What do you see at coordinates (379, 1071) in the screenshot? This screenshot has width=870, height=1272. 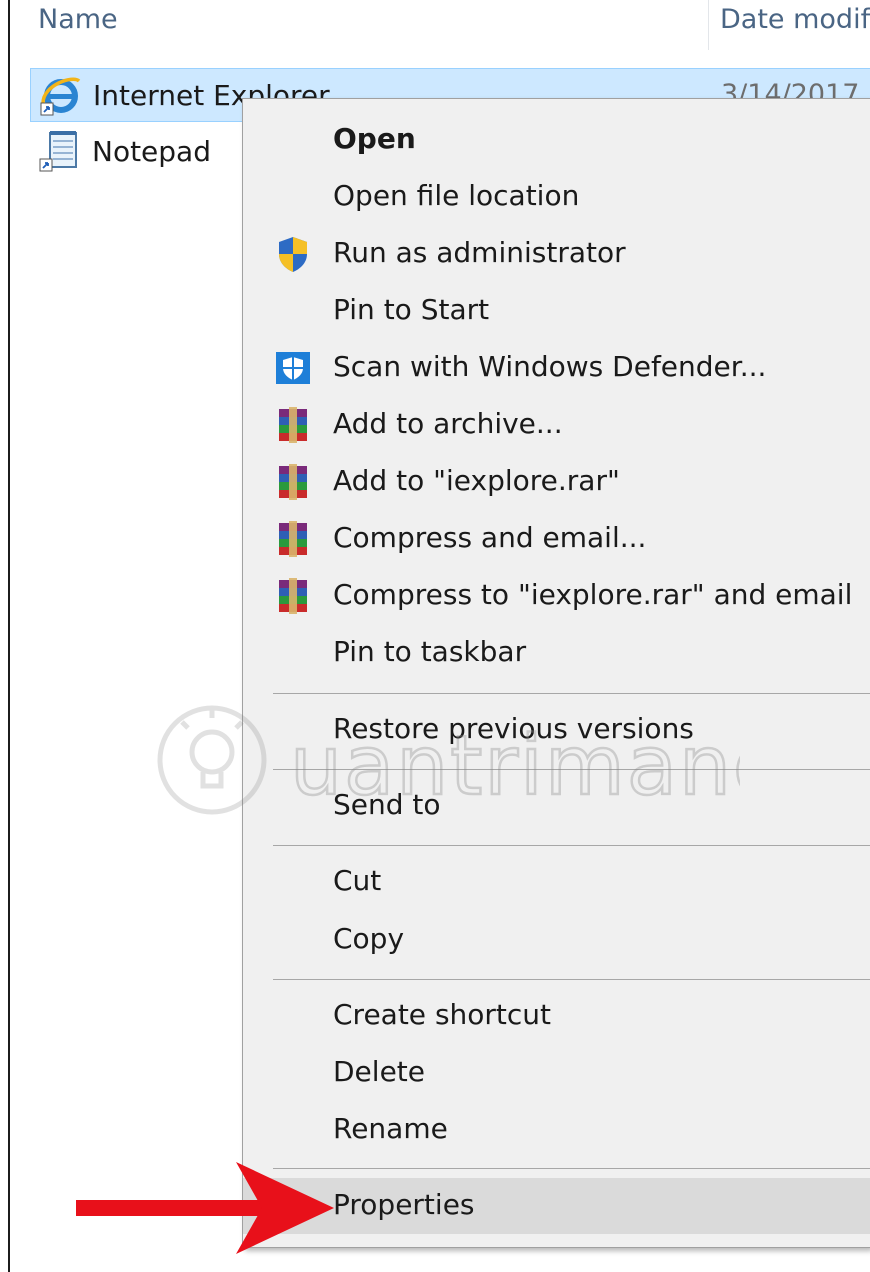 I see `menu-item-label: Delete` at bounding box center [379, 1071].